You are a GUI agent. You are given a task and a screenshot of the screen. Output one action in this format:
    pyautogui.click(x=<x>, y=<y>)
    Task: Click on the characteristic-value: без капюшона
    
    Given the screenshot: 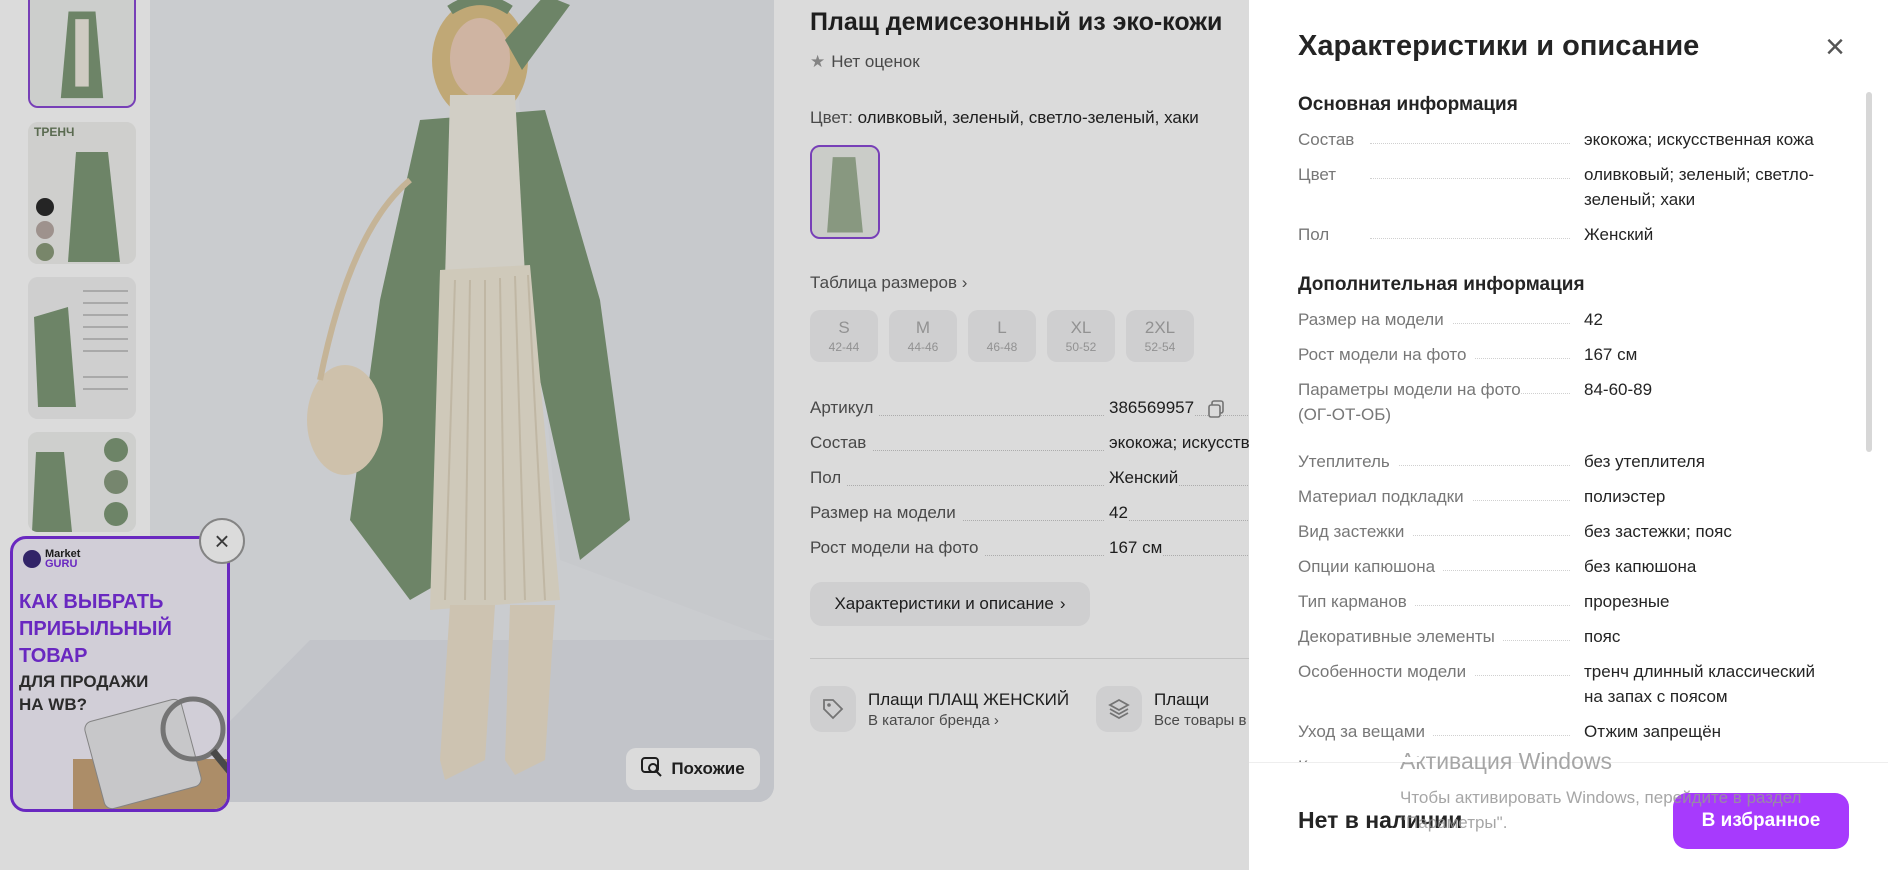 What is the action you would take?
    pyautogui.click(x=1640, y=566)
    